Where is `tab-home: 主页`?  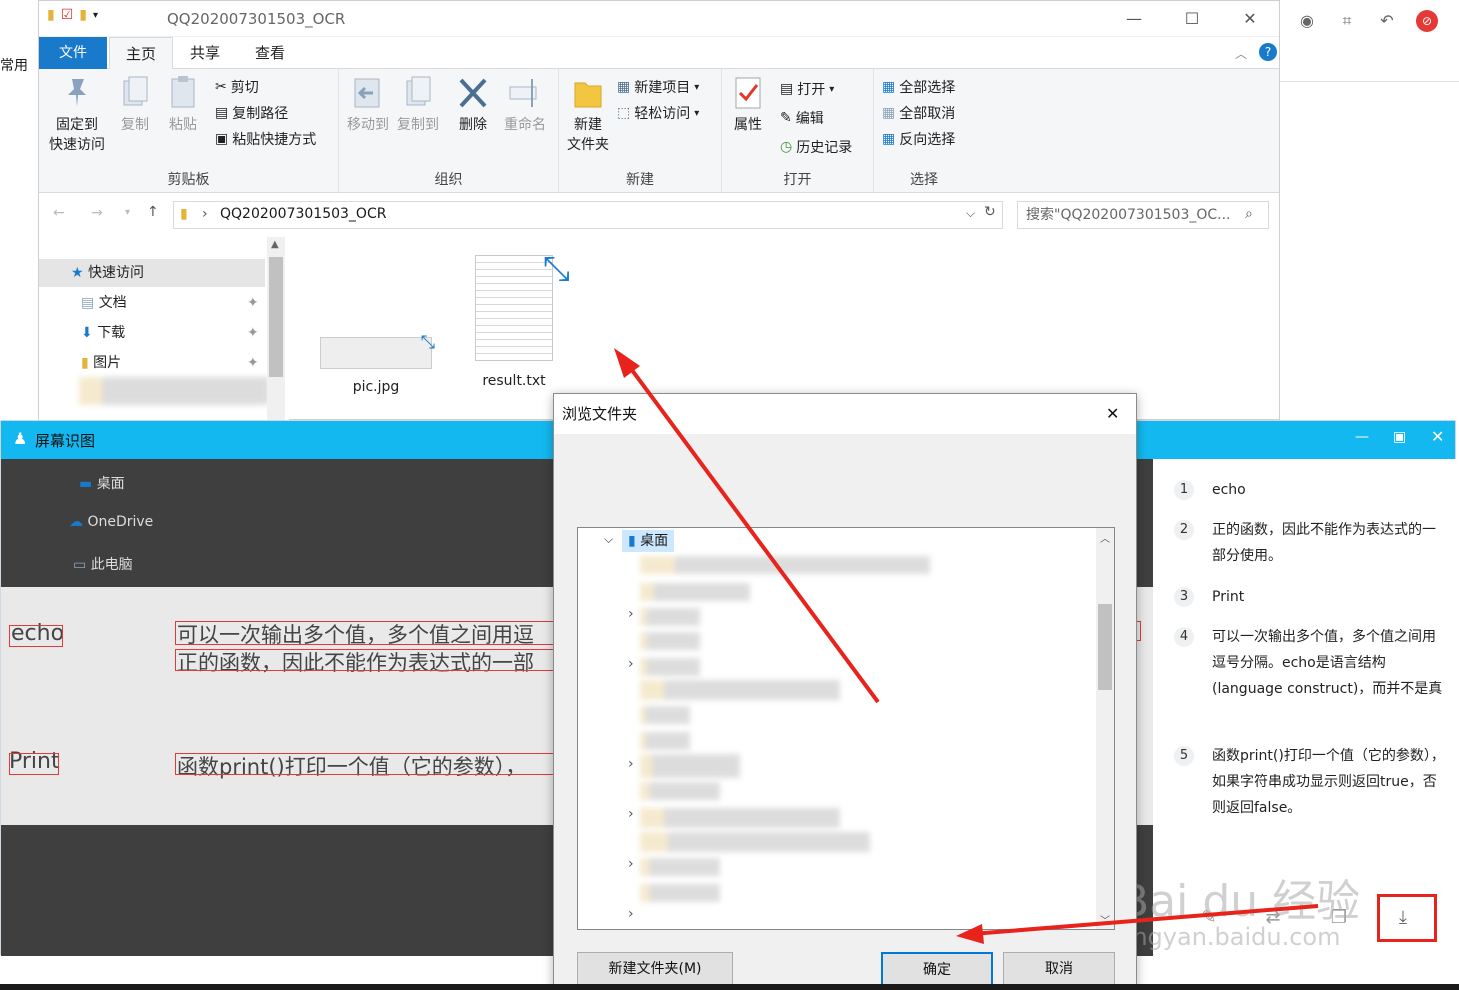
tab-home: 主页 is located at coordinates (141, 53).